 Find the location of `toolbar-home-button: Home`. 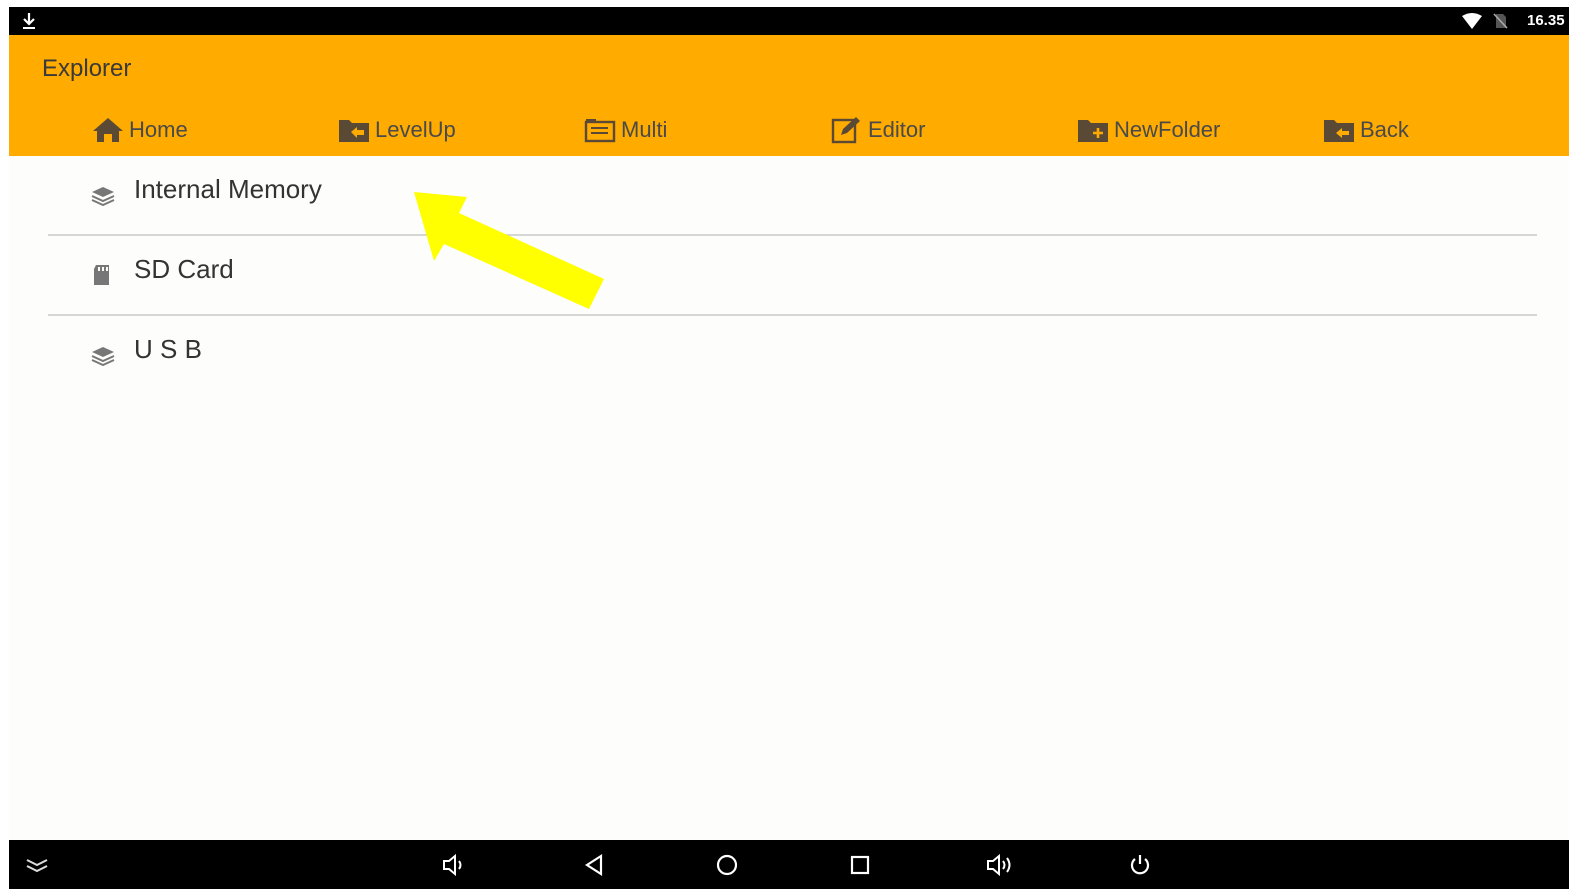

toolbar-home-button: Home is located at coordinates (139, 130).